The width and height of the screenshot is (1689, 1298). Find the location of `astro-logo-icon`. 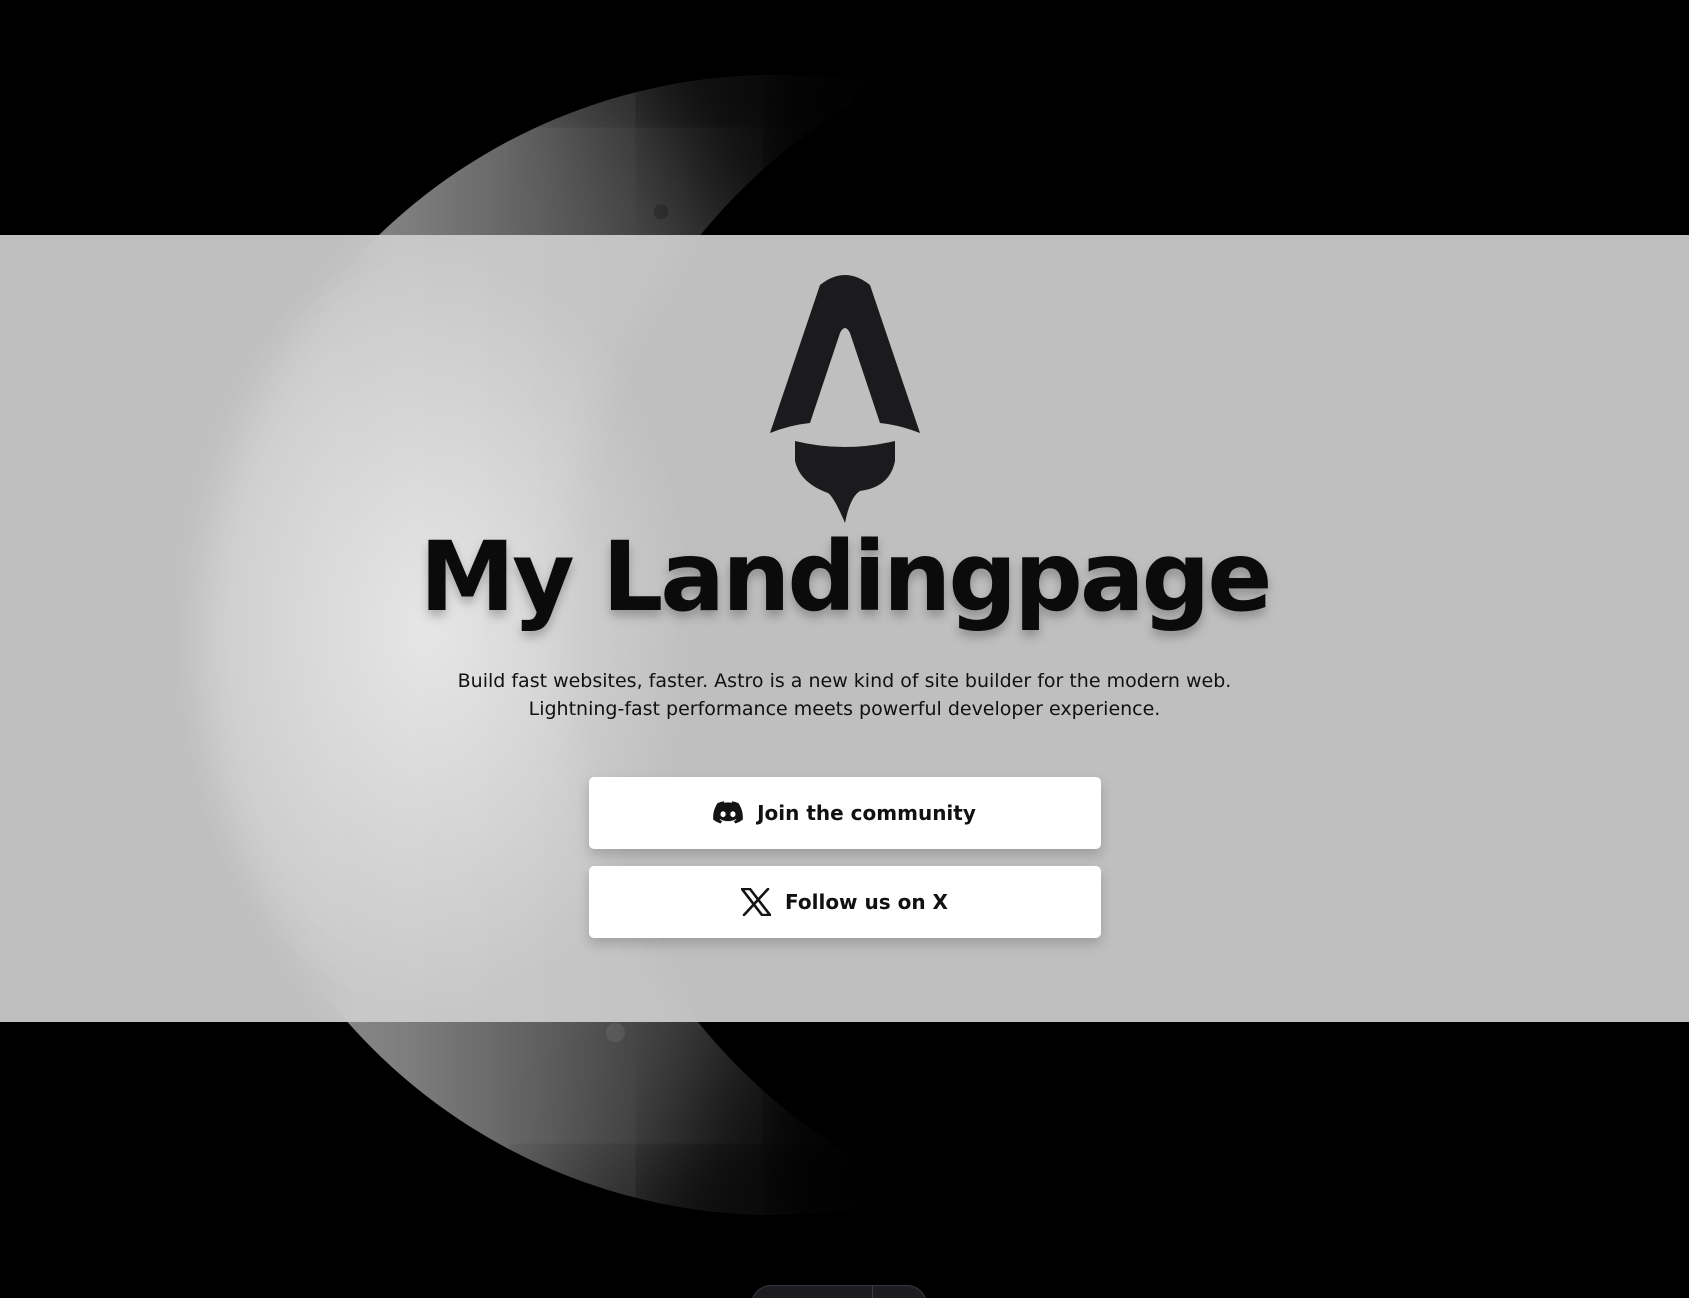

astro-logo-icon is located at coordinates (844, 399).